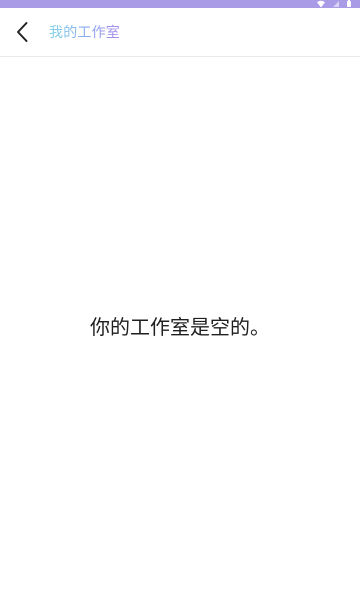  What do you see at coordinates (180, 4) in the screenshot?
I see `status-bar` at bounding box center [180, 4].